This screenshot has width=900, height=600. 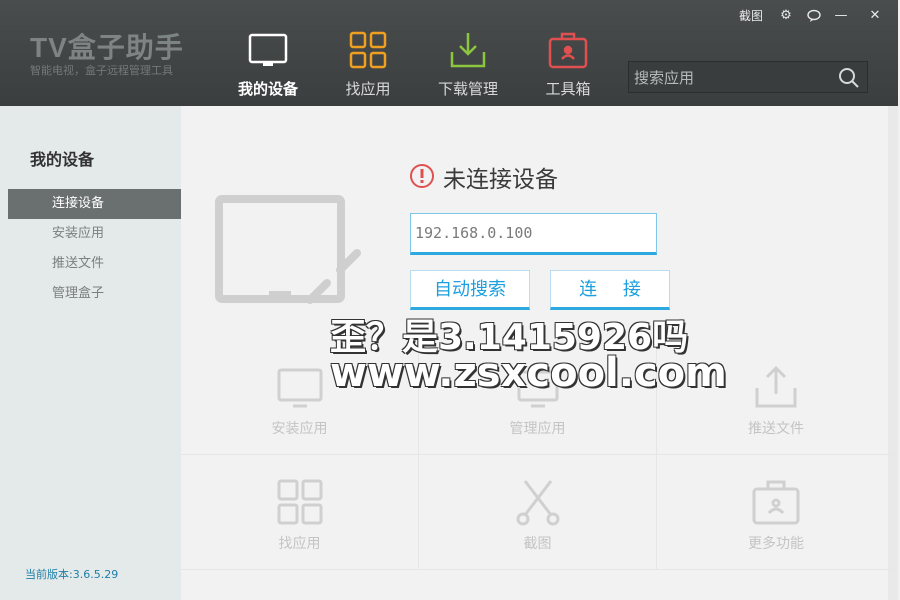 I want to click on connect-button: 连 接, so click(x=610, y=290).